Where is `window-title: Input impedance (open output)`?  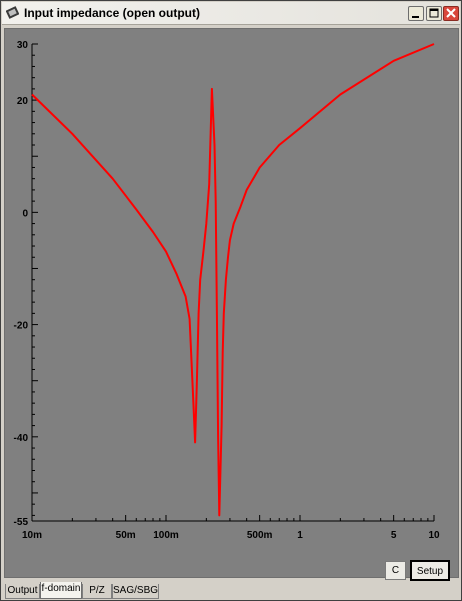 window-title: Input impedance (open output) is located at coordinates (112, 13).